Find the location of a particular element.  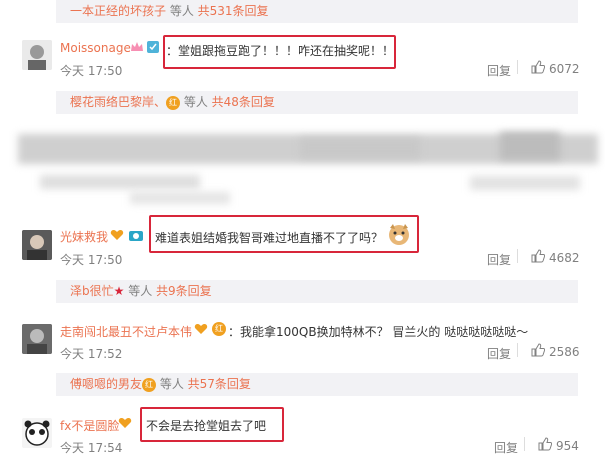

comment-time: 今天 17:52 is located at coordinates (91, 354).